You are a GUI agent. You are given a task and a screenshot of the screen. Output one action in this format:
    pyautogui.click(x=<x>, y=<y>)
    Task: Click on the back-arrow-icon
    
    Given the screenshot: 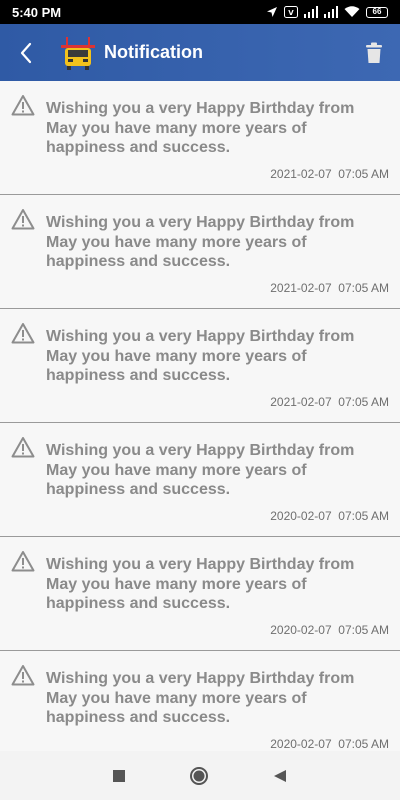 What is the action you would take?
    pyautogui.click(x=26, y=52)
    